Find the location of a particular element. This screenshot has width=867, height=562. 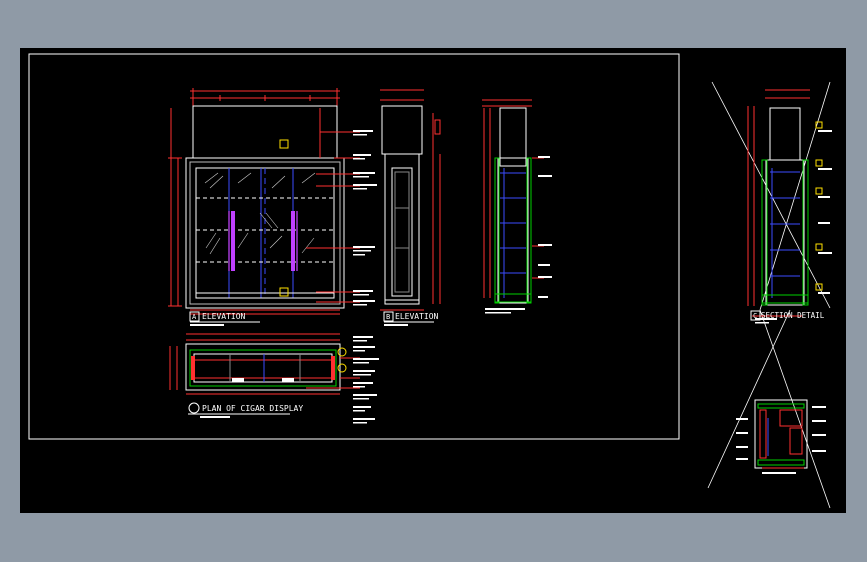

section-detail-drawing is located at coordinates (769, 295).